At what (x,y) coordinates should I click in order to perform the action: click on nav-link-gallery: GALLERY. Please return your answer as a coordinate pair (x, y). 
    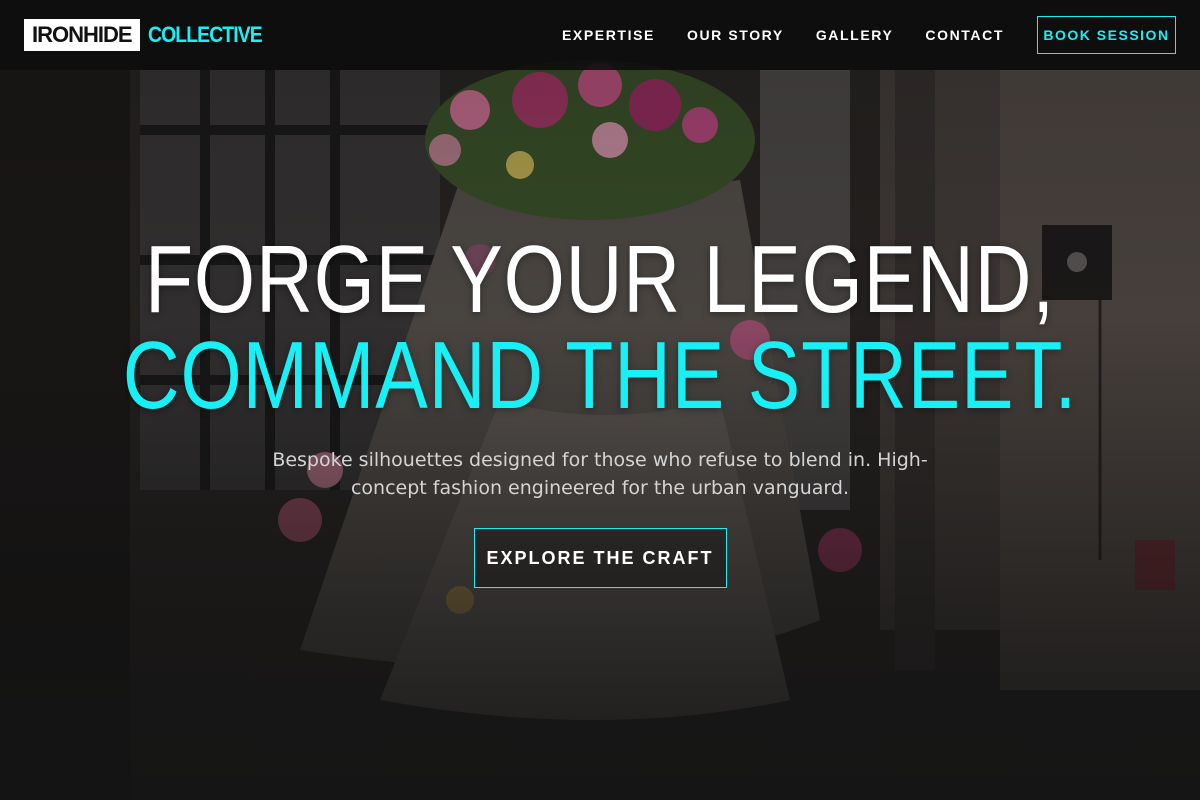
    Looking at the image, I should click on (855, 35).